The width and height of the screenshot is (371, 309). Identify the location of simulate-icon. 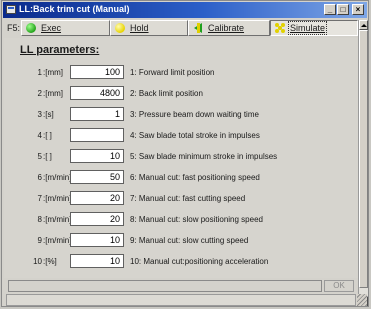
(280, 28).